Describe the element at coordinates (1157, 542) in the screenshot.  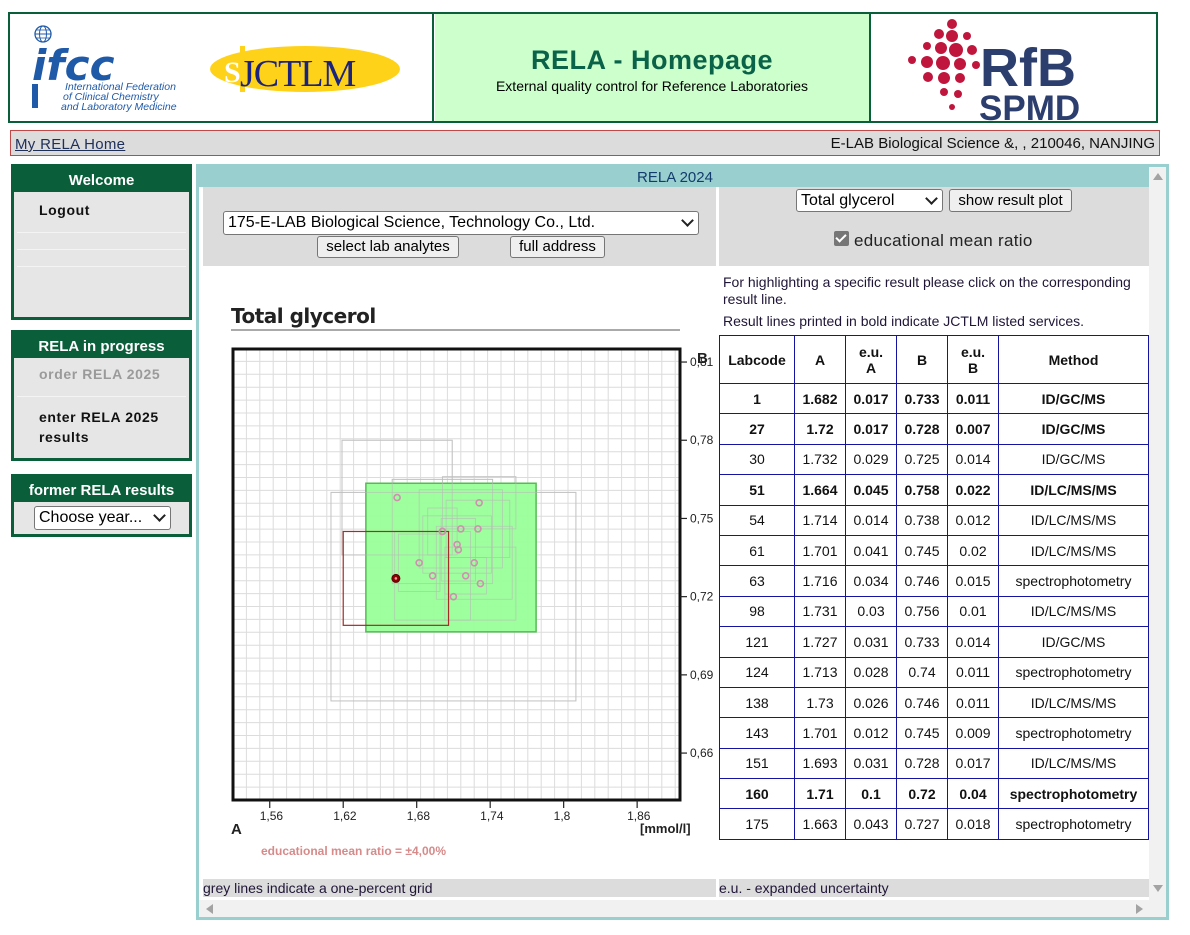
I see `vertical-scrollbar` at that location.